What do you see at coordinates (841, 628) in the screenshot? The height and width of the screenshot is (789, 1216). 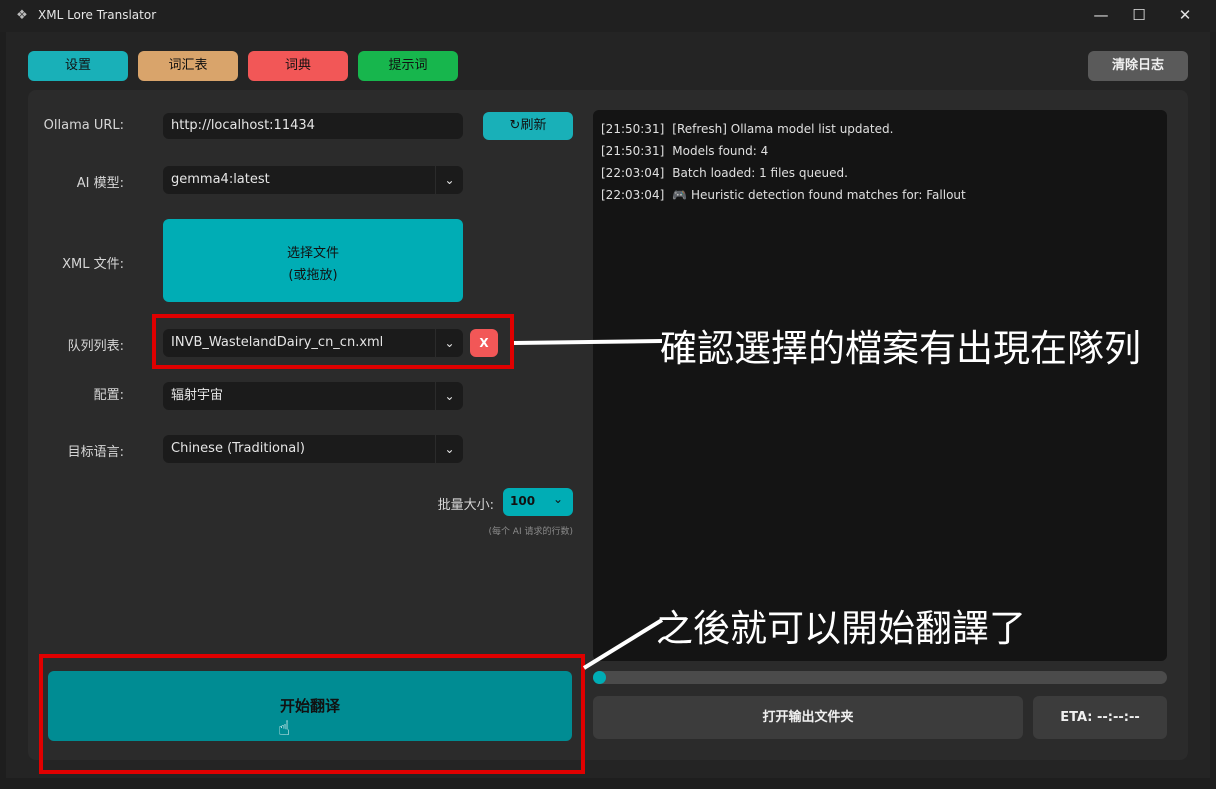 I see `start-annotation-text: 之後就可以開始翻譯了` at bounding box center [841, 628].